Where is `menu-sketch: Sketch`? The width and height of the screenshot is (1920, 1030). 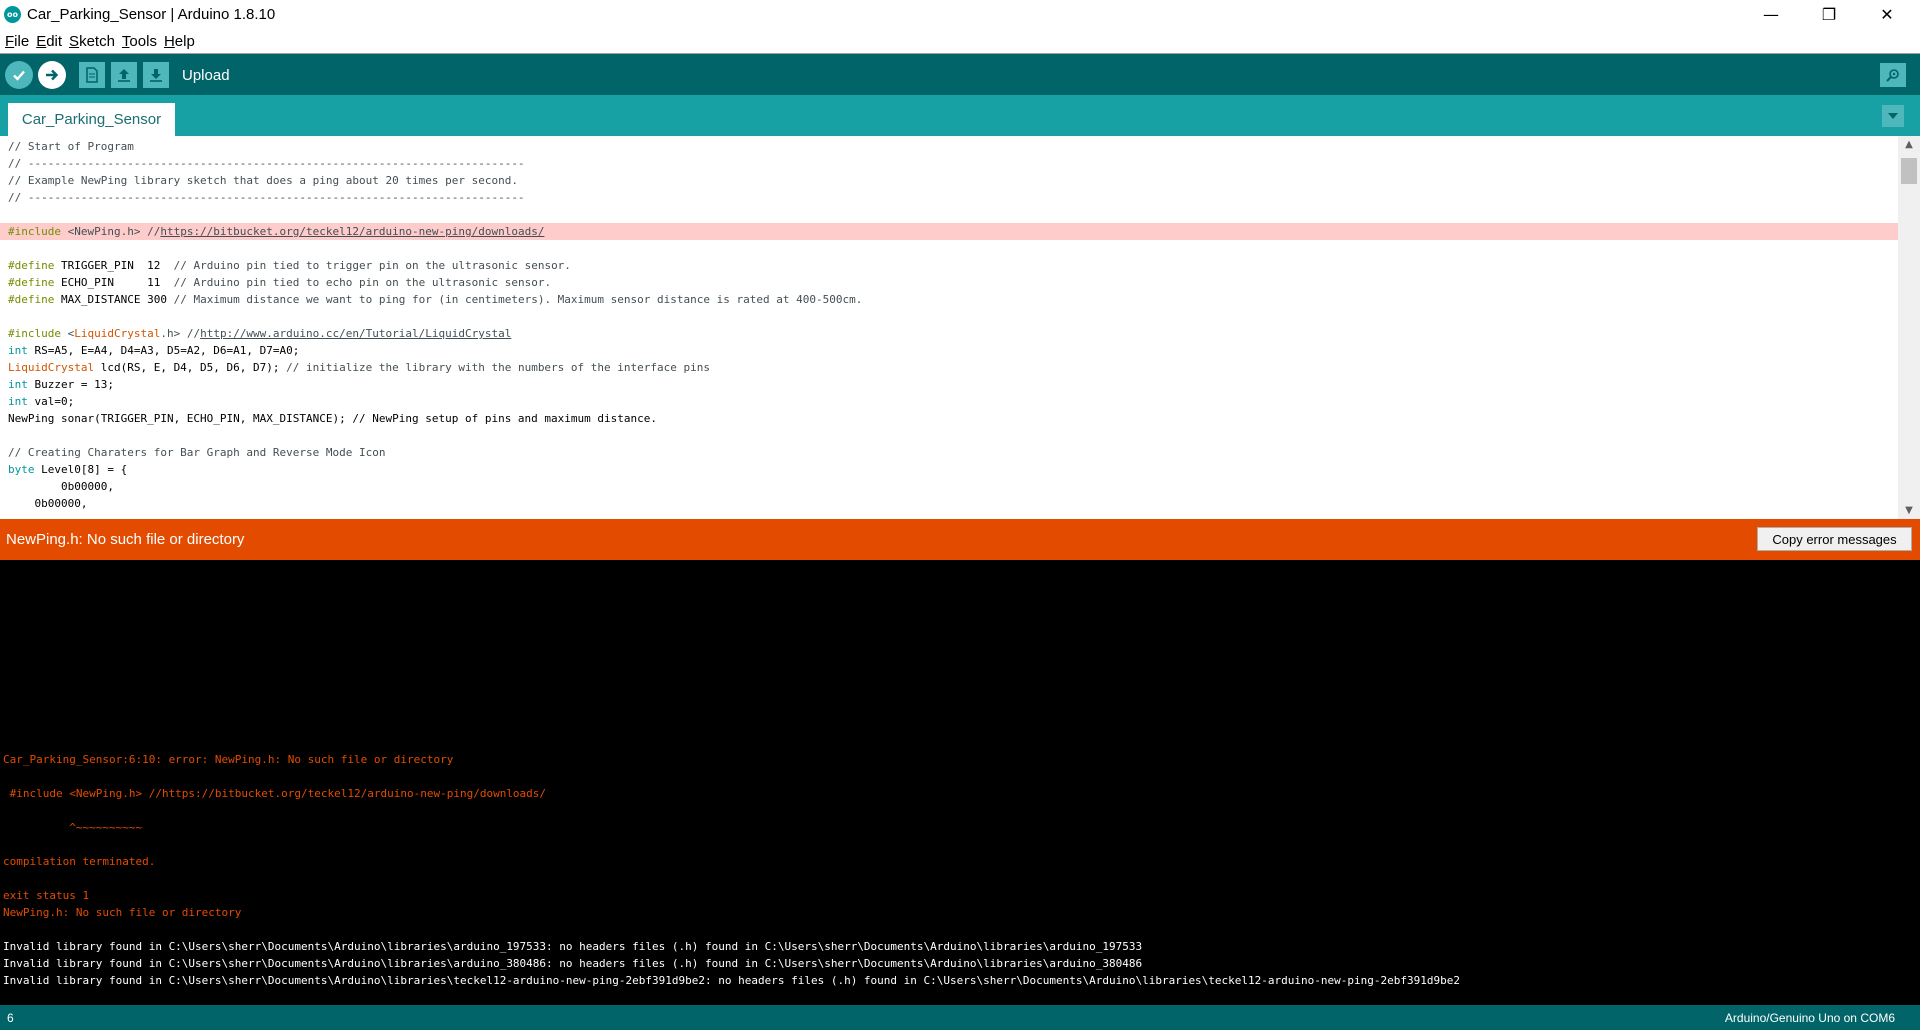 menu-sketch: Sketch is located at coordinates (92, 41).